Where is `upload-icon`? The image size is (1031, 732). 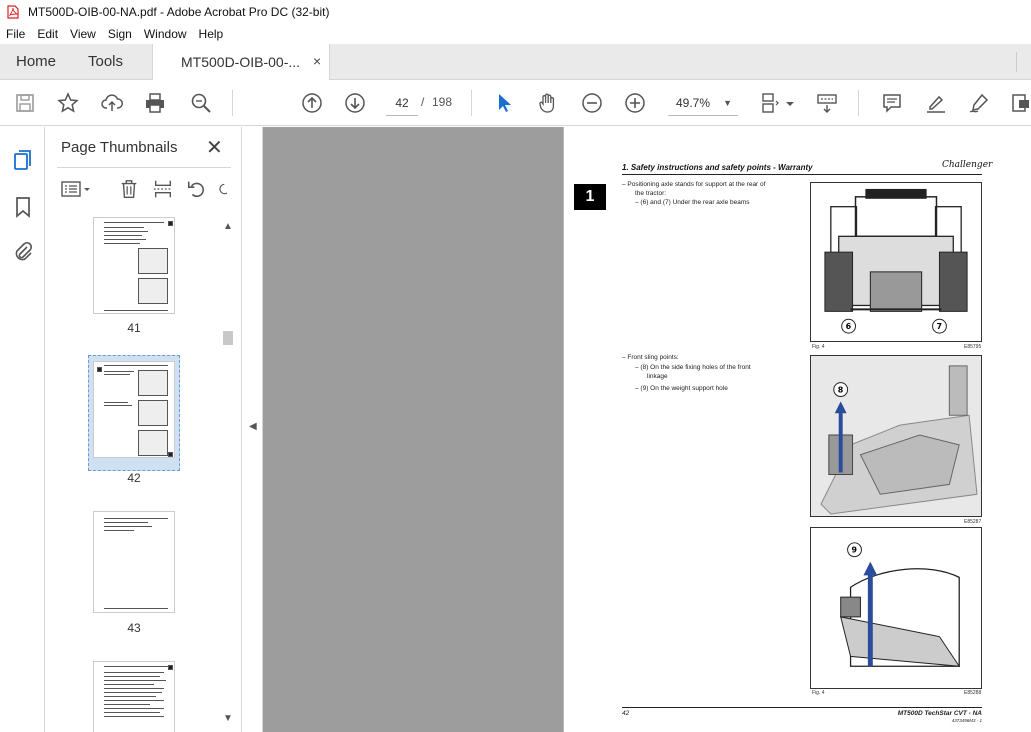 upload-icon is located at coordinates (112, 103).